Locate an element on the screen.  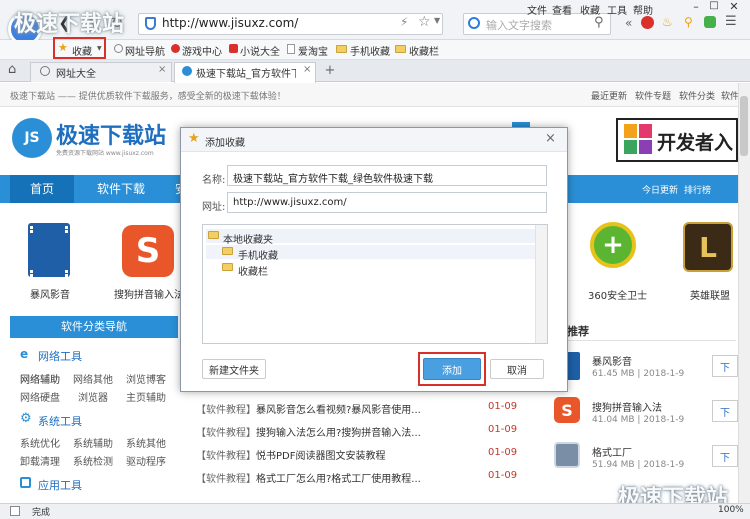
zoom-level: 100% is located at coordinates (731, 510).